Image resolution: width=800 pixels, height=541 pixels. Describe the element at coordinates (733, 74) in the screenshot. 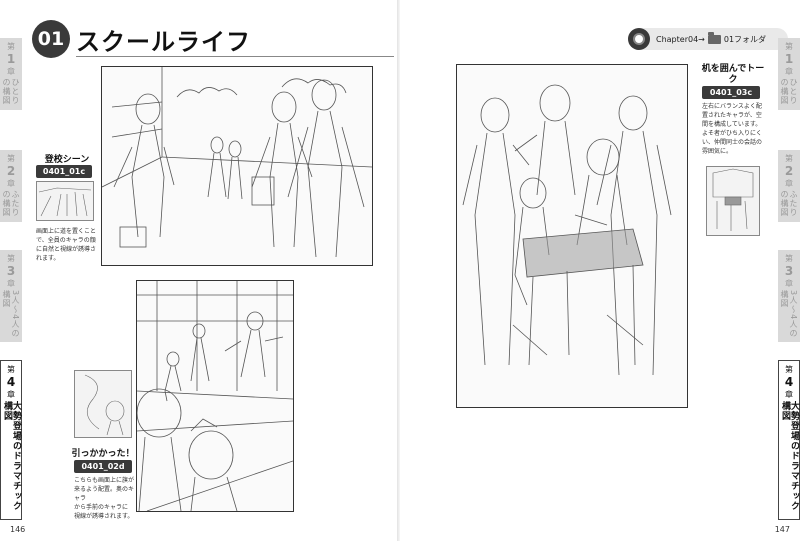

I see `caption-title-desk-talk: 机を囲んでトーク` at that location.